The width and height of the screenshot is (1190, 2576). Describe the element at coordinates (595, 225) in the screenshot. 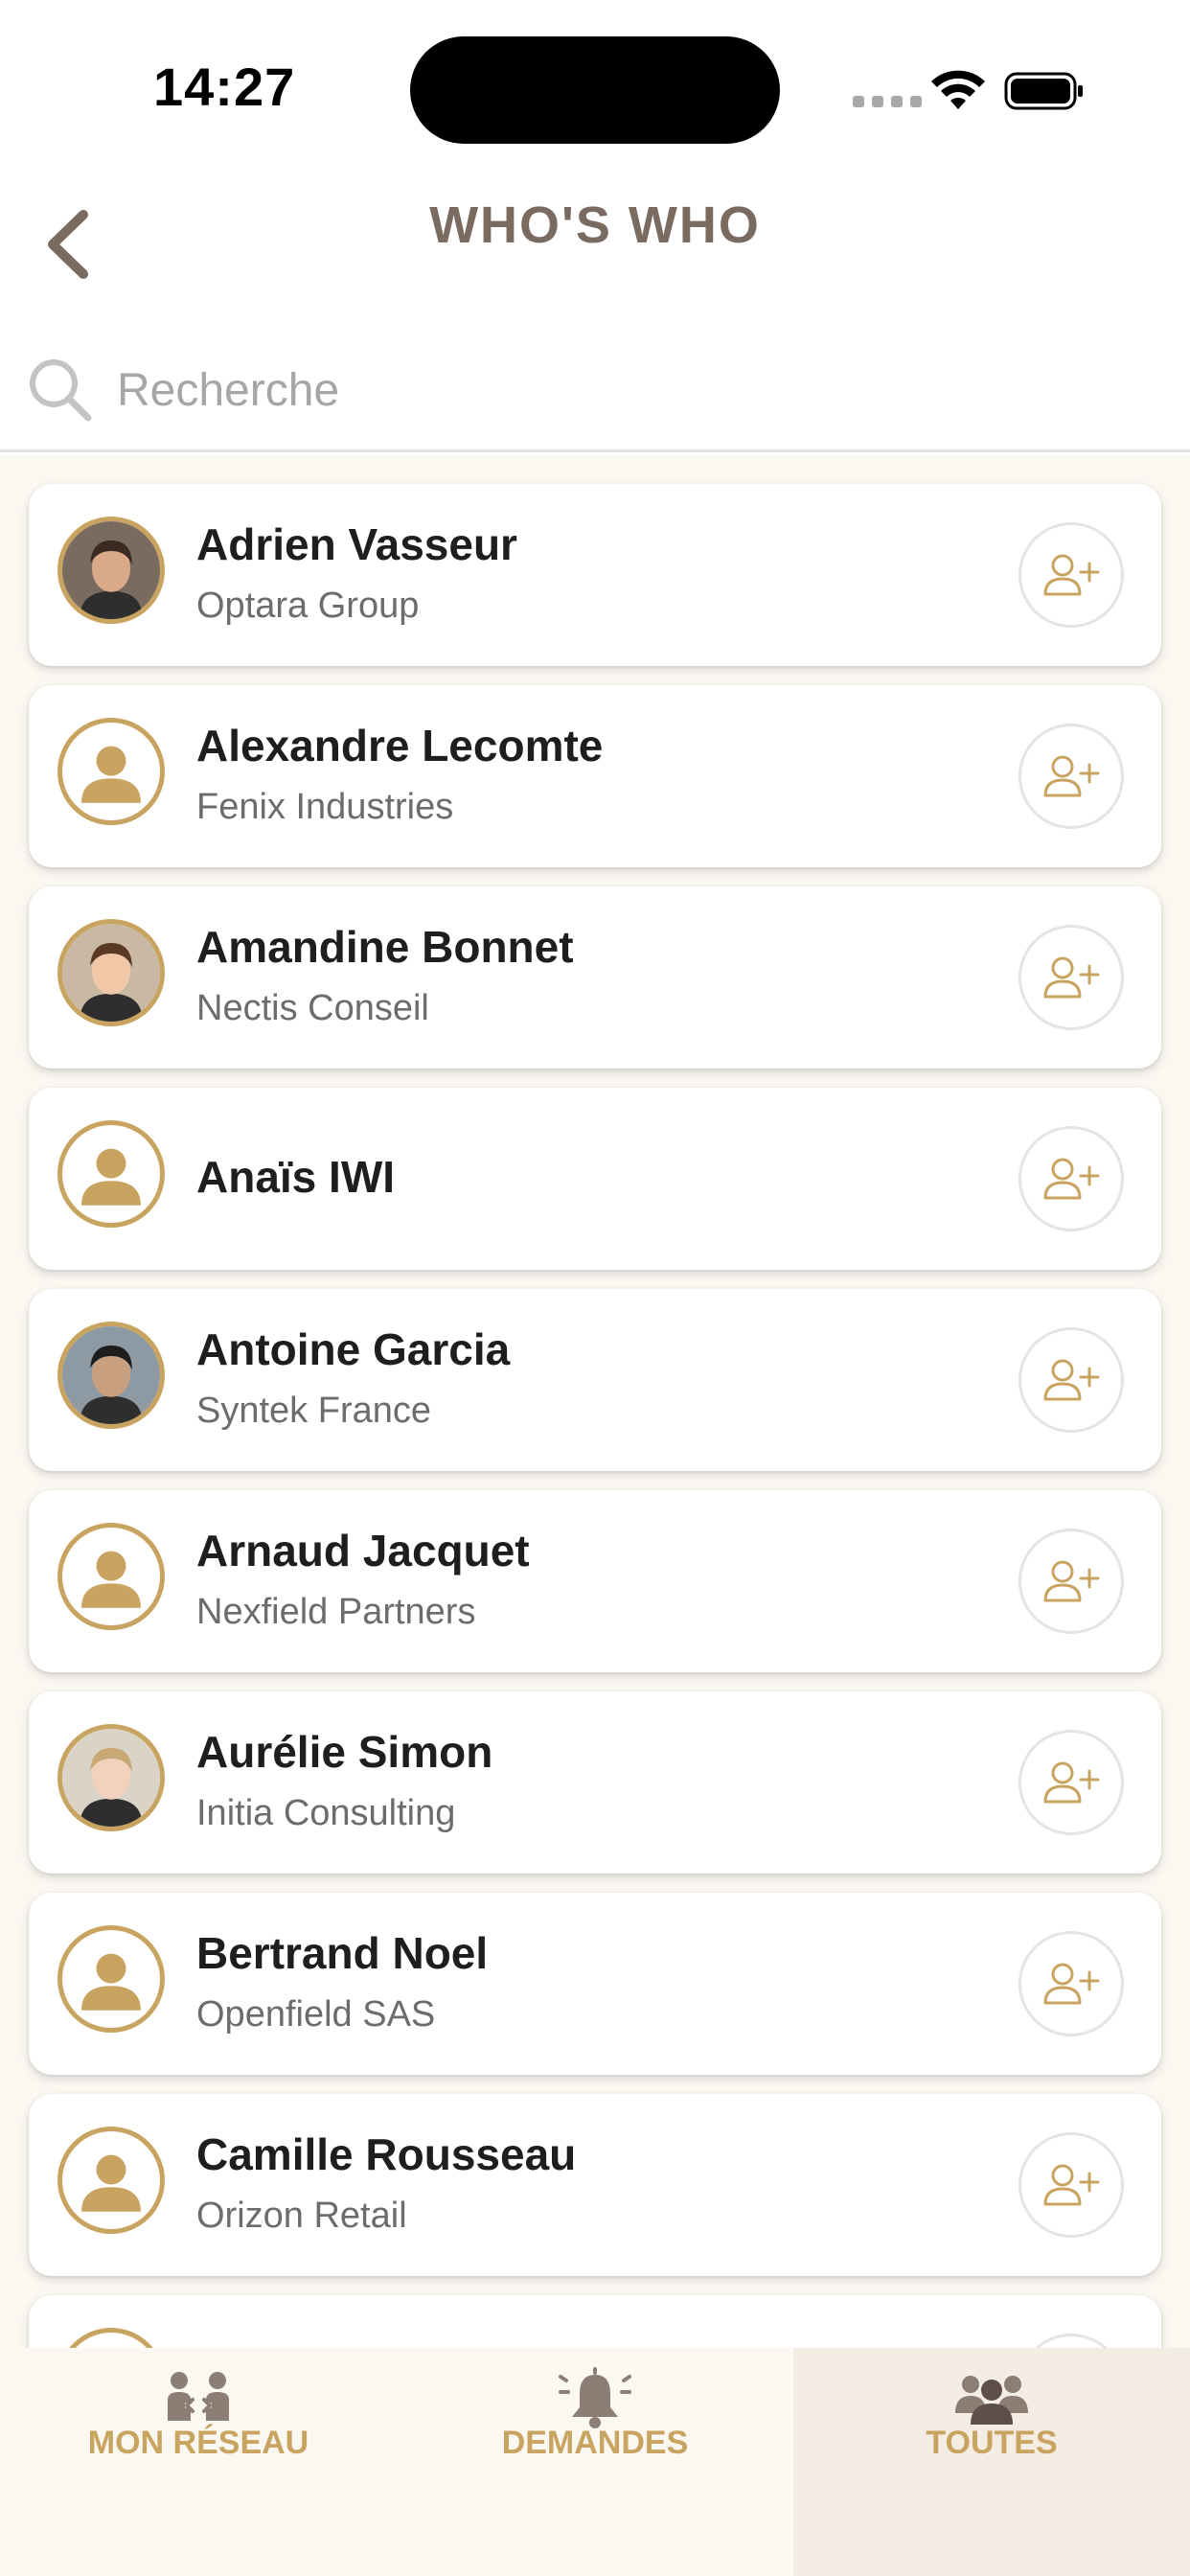

I see `page-title: WHO'S WHO` at that location.